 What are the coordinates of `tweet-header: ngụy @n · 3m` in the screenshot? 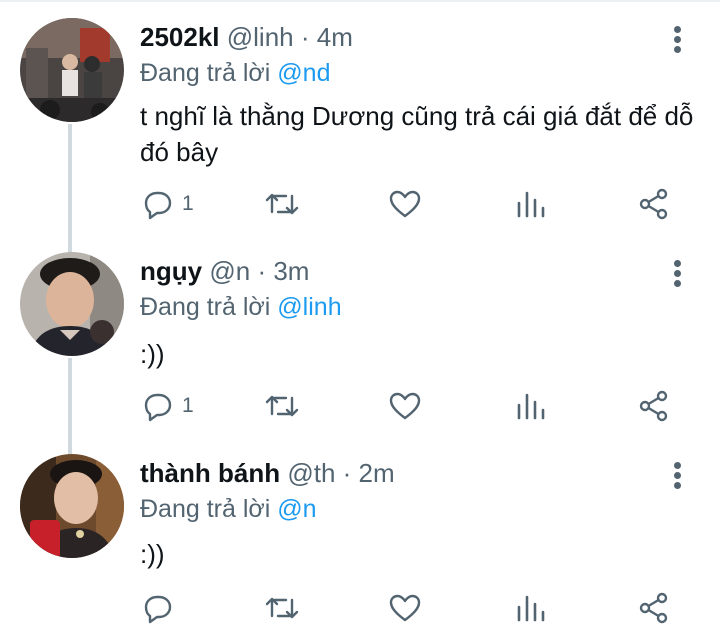 It's located at (224, 271).